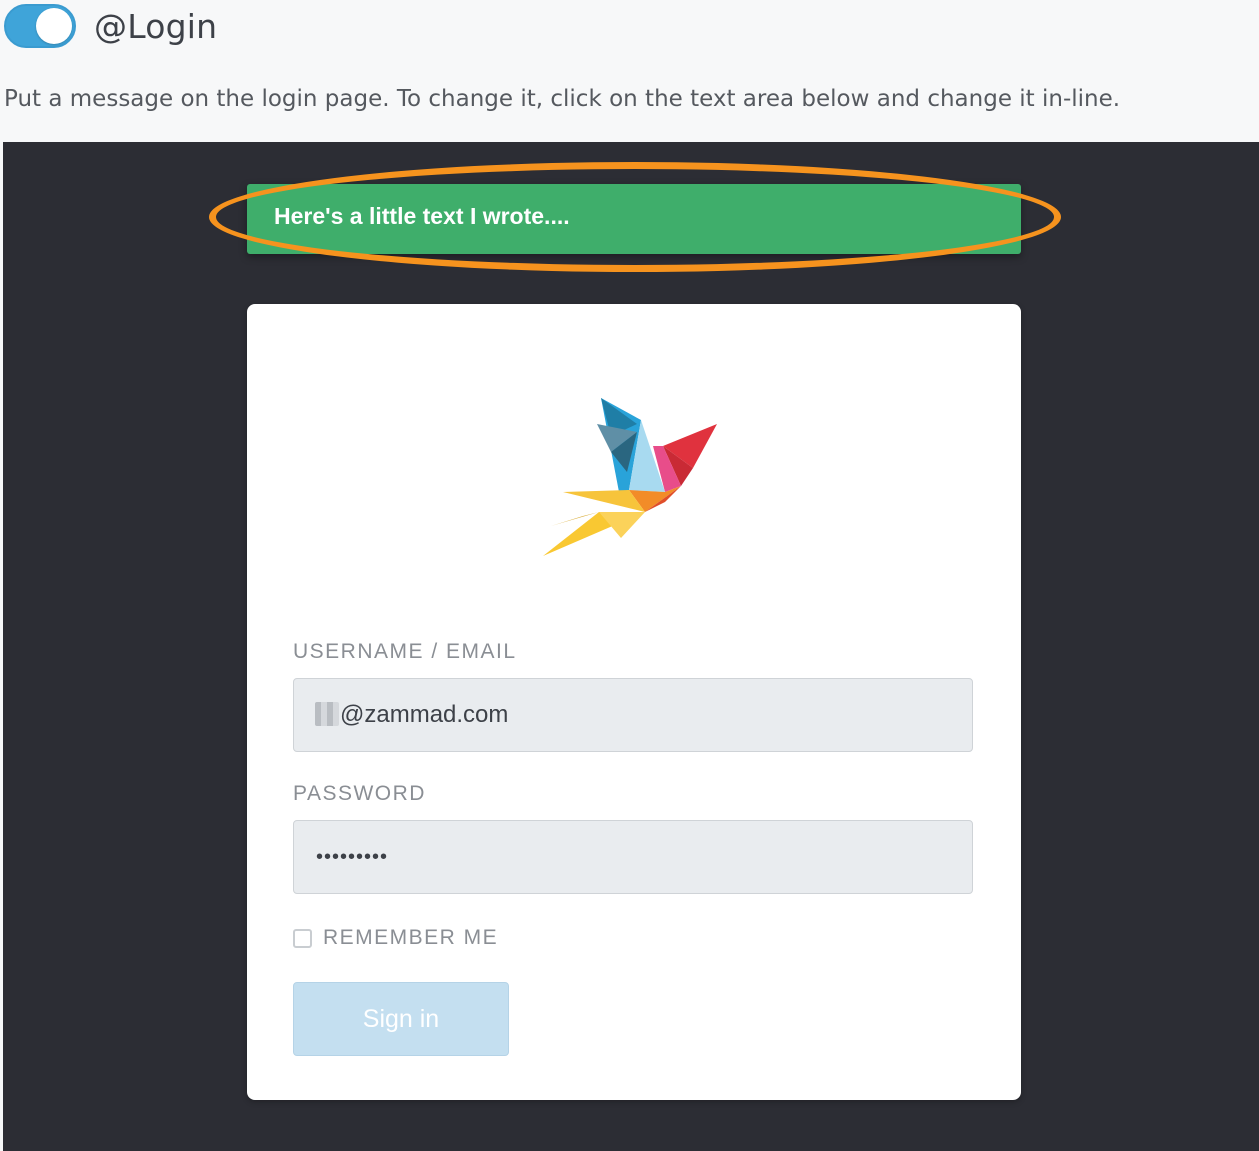 The image size is (1259, 1151). Describe the element at coordinates (633, 715) in the screenshot. I see `username-input` at that location.